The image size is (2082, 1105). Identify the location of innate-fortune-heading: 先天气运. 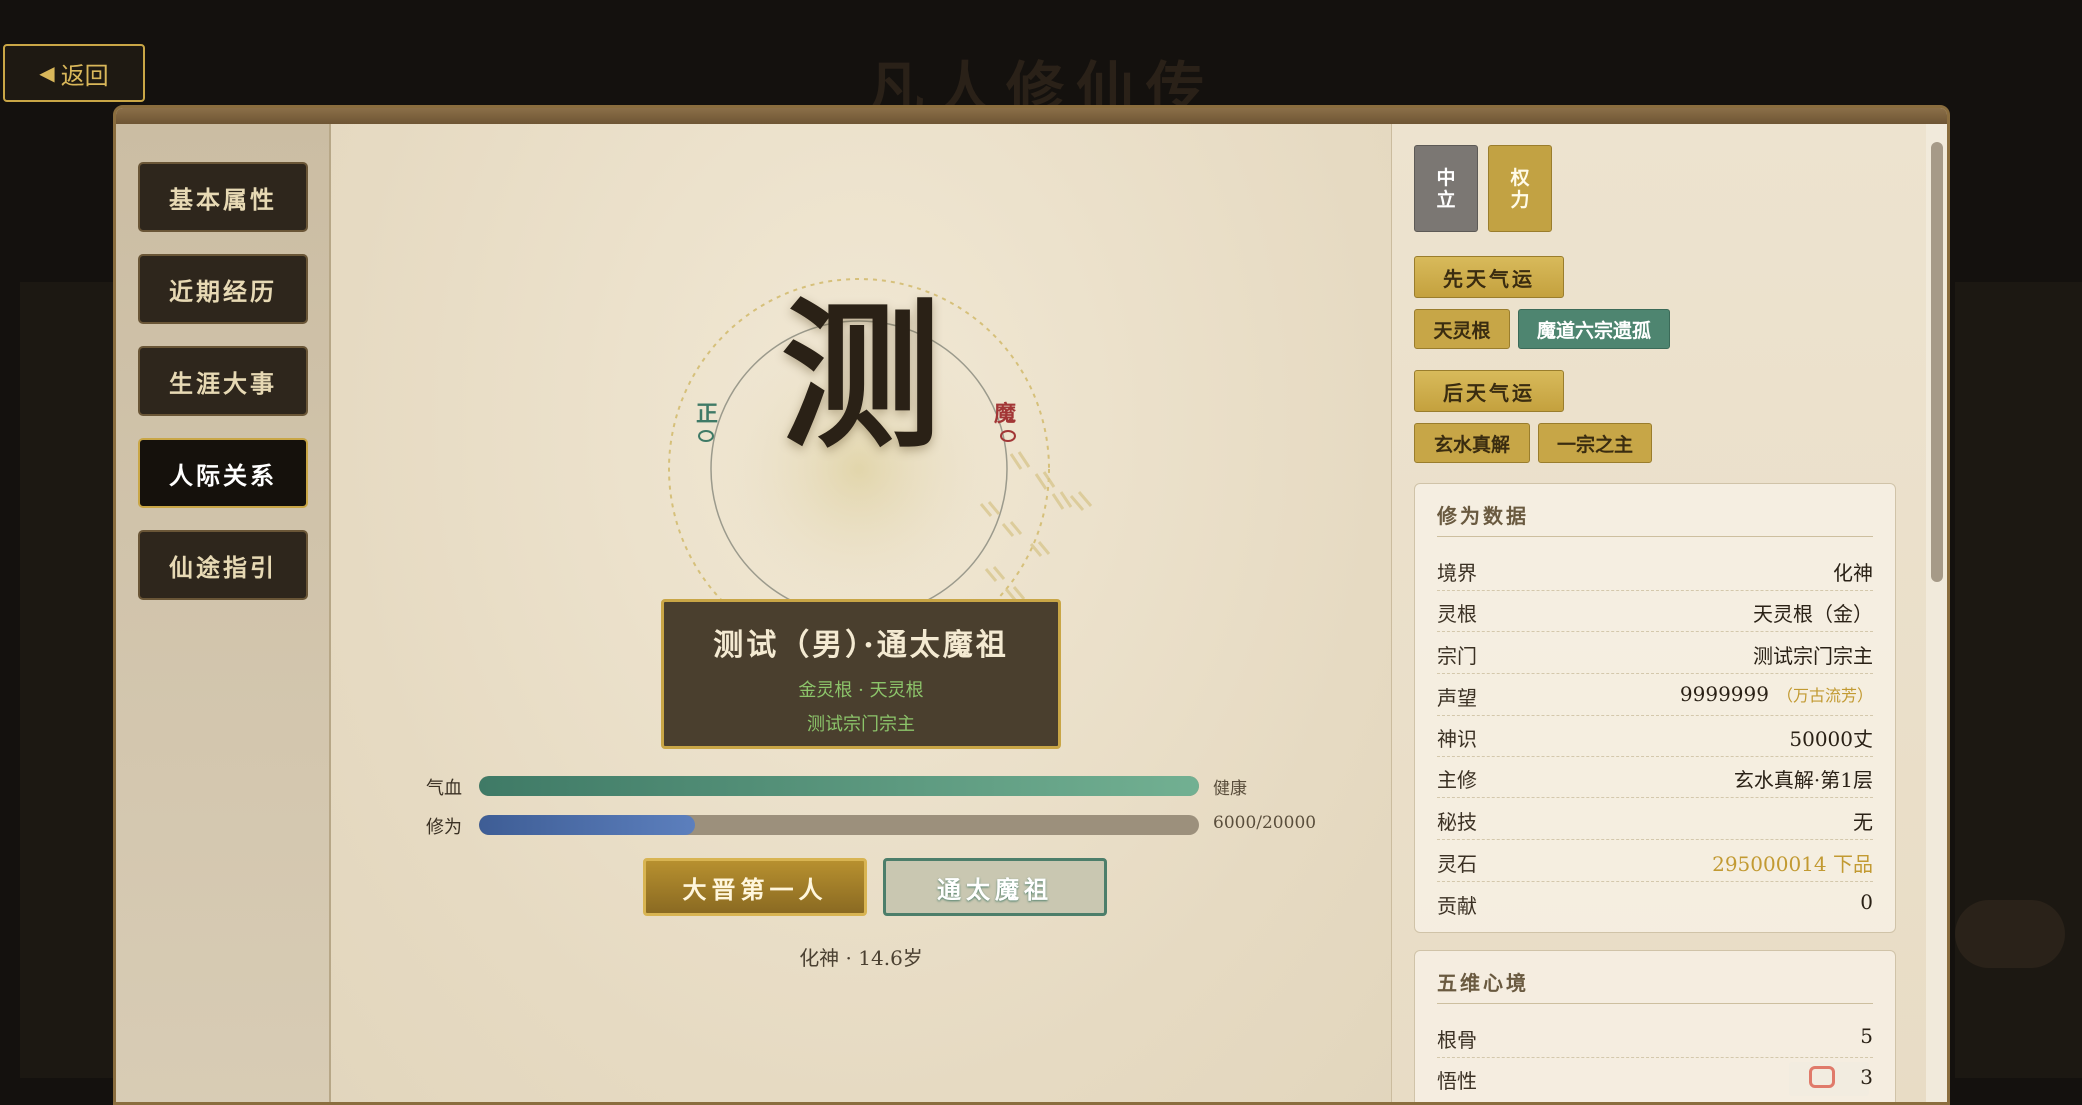
(1489, 277).